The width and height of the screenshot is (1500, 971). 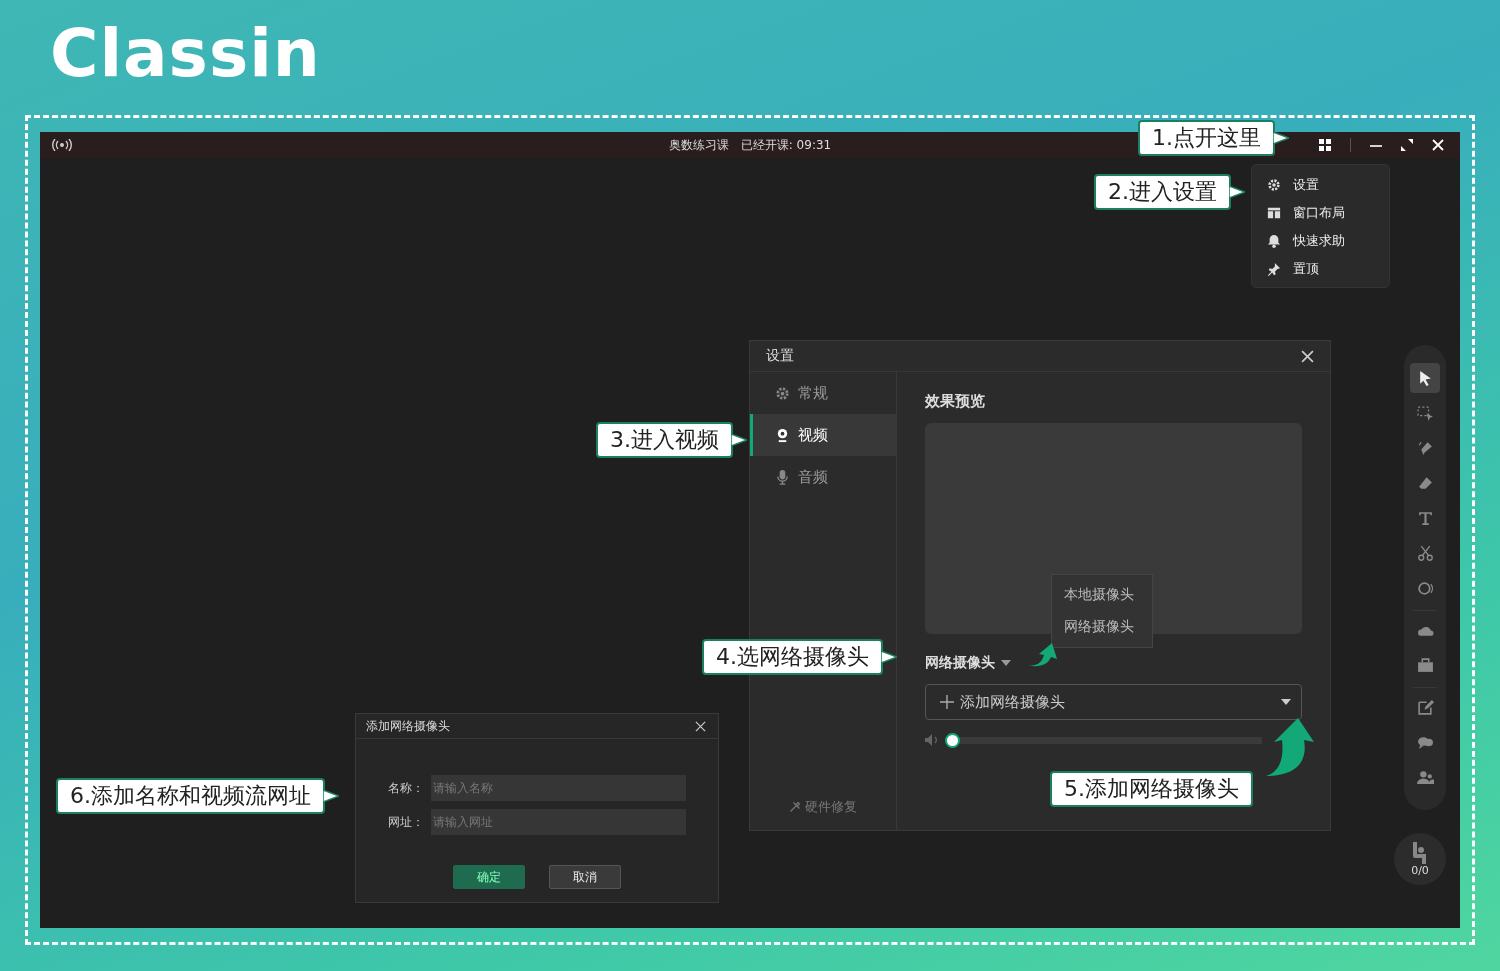 I want to click on plus-icon, so click(x=947, y=702).